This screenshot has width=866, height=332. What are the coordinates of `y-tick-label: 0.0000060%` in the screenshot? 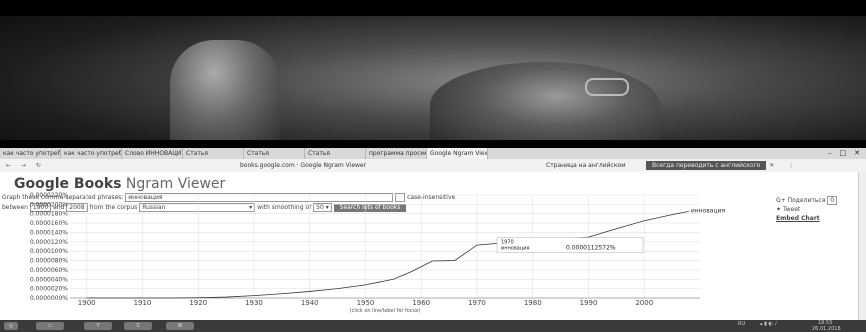 It's located at (49, 270).